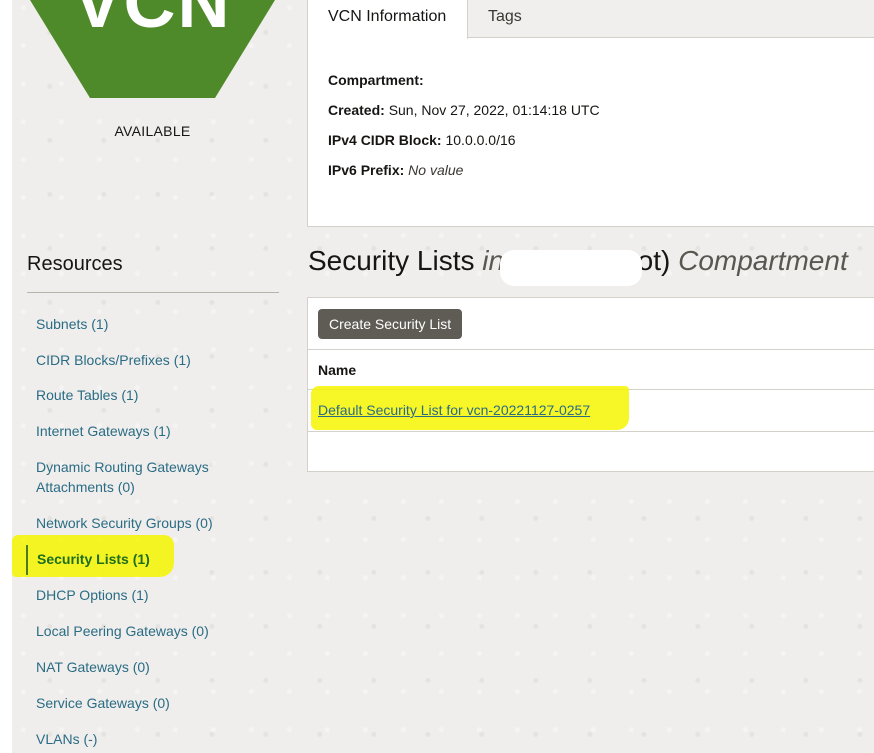 This screenshot has width=874, height=753. I want to click on sidebar-item-local-peering-gateways: Local Peering Gateways (0), so click(146, 631).